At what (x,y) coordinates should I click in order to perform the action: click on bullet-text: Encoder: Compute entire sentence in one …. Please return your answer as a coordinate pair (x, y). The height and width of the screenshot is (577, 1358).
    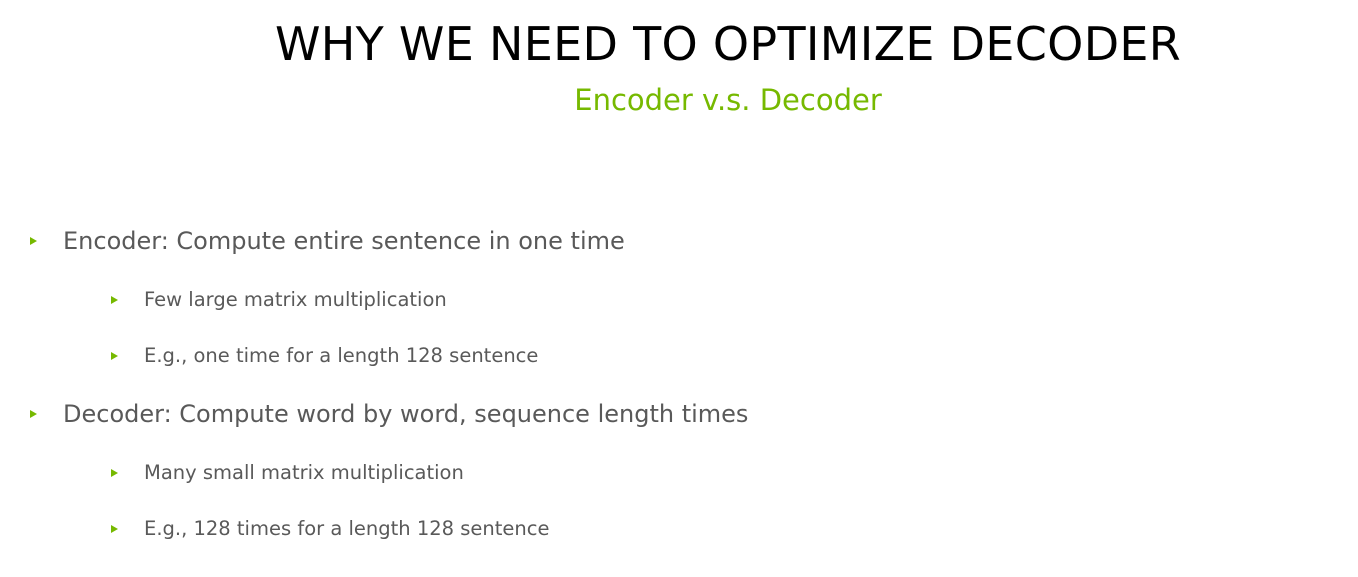
    Looking at the image, I should click on (344, 241).